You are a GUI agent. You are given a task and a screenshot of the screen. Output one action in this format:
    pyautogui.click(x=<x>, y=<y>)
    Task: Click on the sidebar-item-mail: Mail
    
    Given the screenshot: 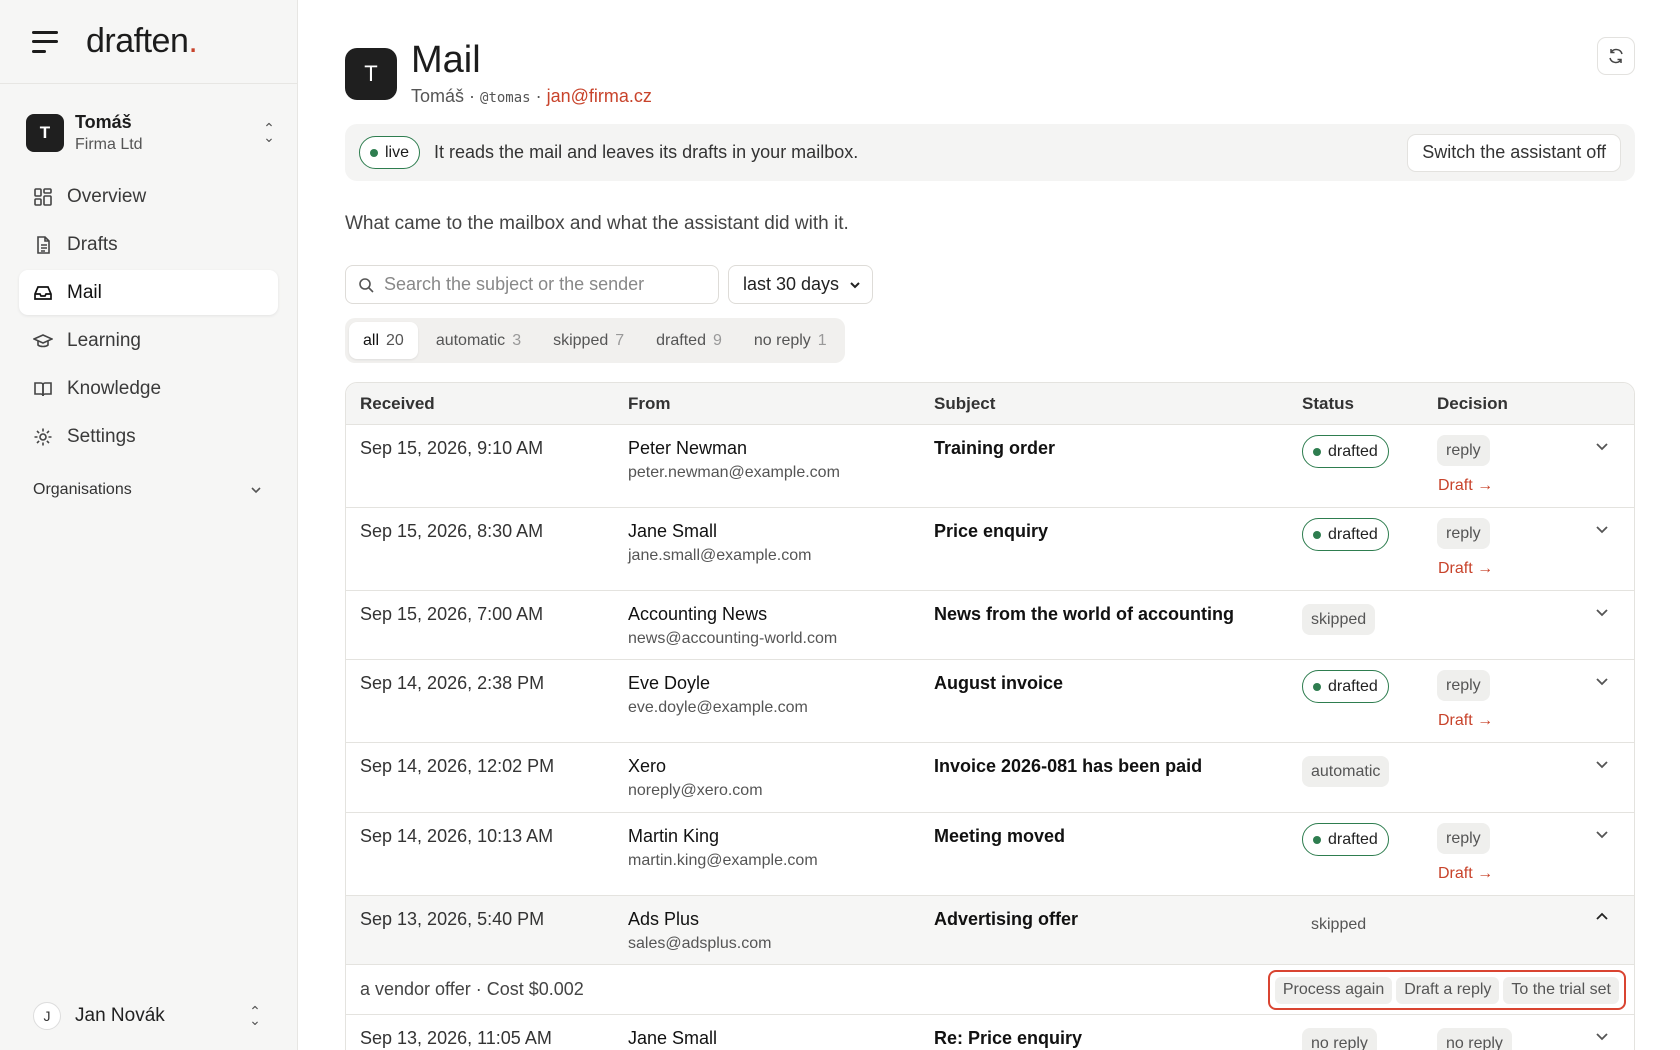 What is the action you would take?
    pyautogui.click(x=148, y=292)
    